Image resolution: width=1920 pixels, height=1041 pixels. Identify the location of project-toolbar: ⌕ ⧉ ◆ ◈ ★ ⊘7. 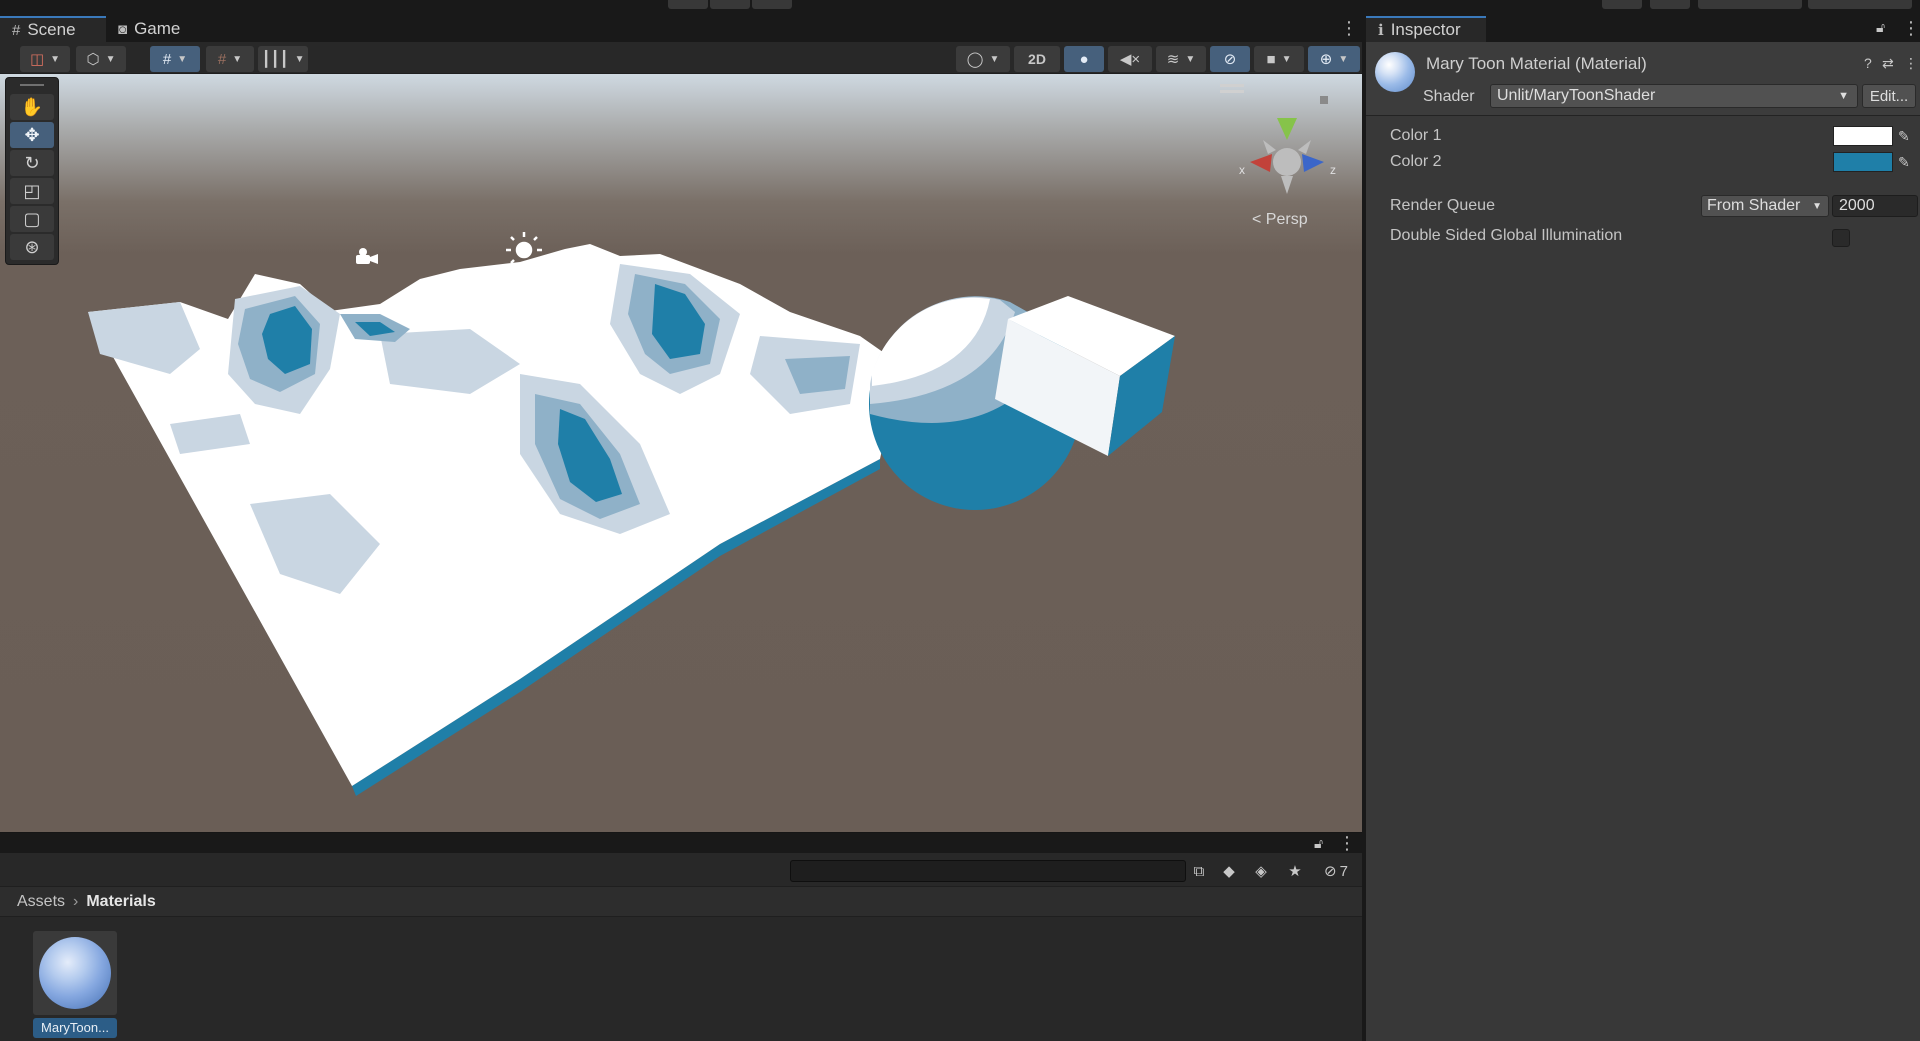
(681, 870).